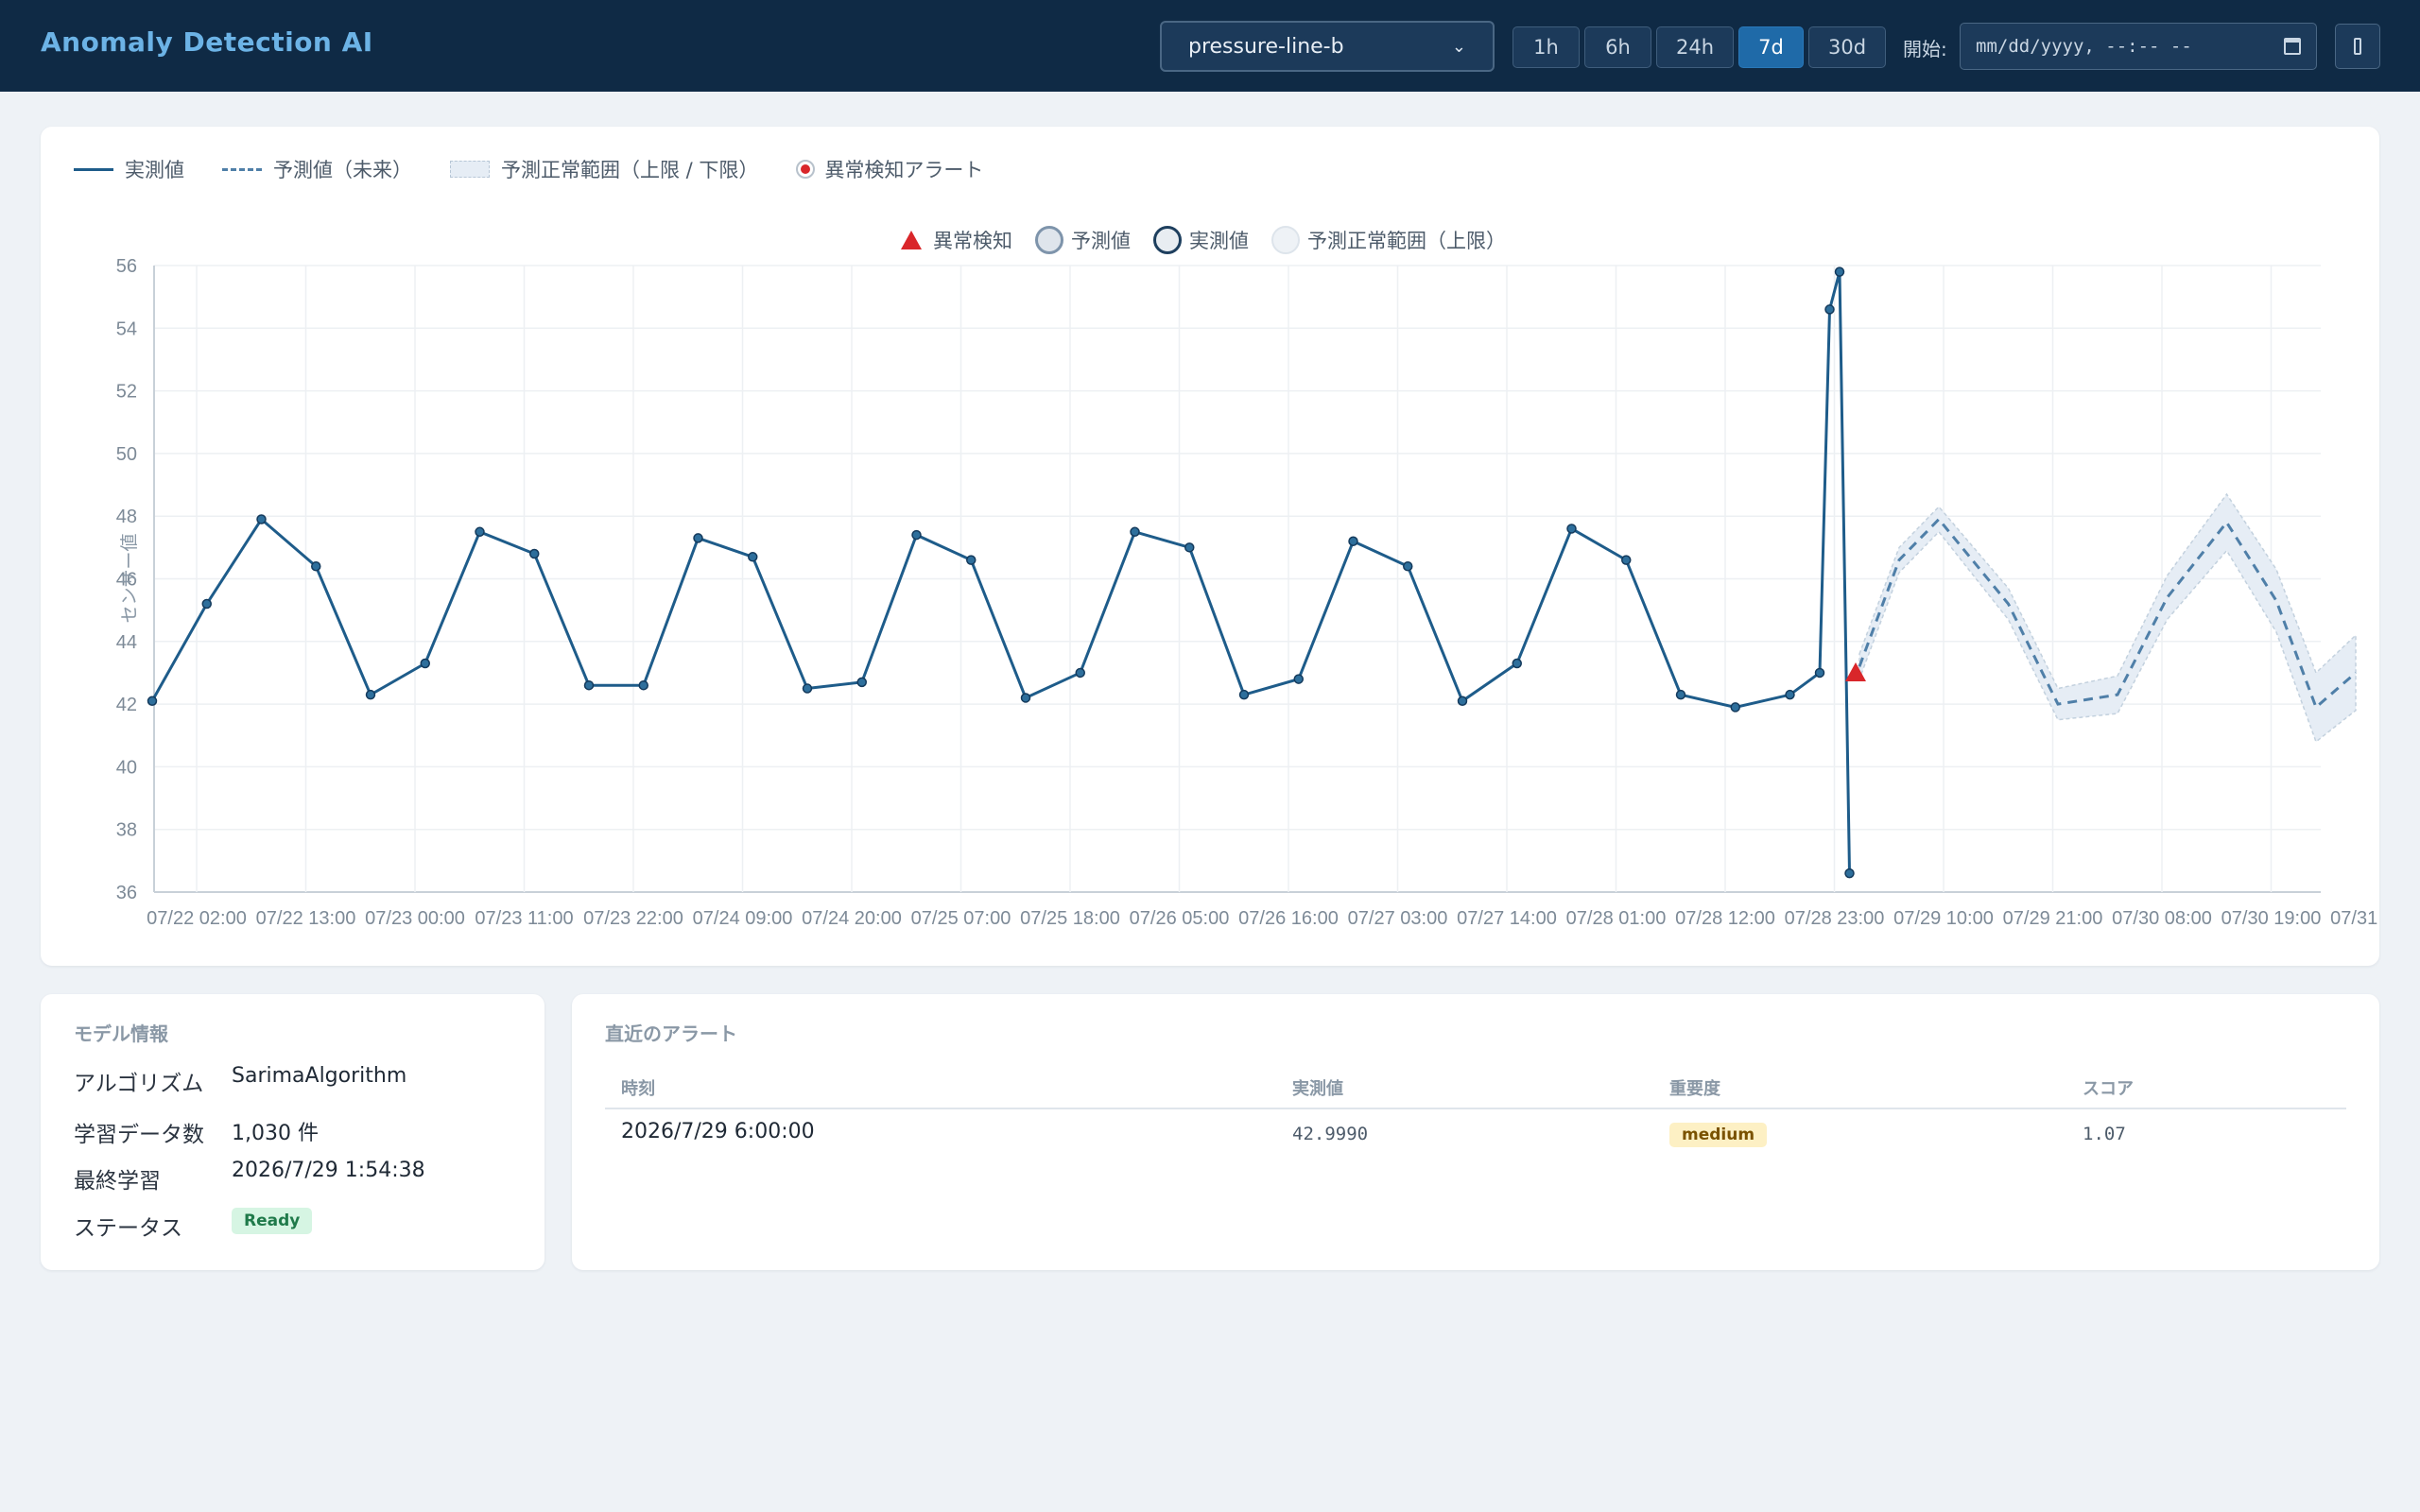 The height and width of the screenshot is (1512, 2420). Describe the element at coordinates (126, 893) in the screenshot. I see `y-tick-label: 36` at that location.